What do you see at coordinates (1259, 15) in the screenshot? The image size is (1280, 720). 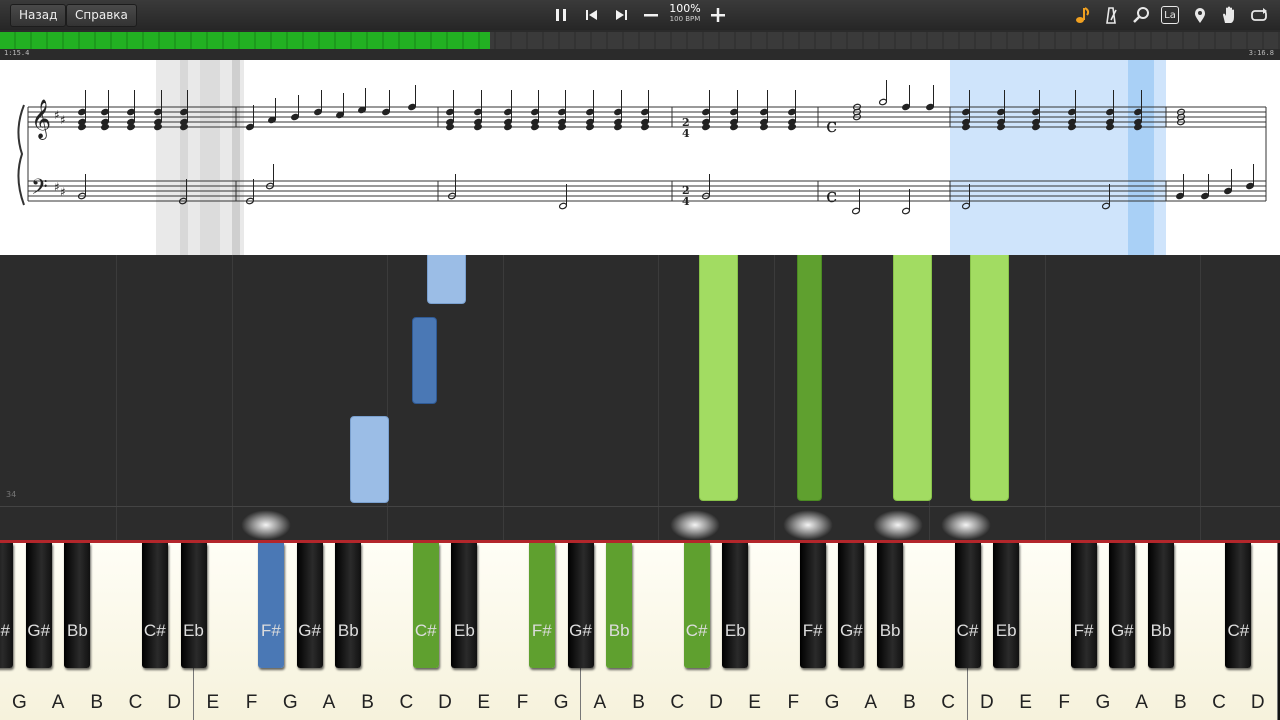 I see `loop-icon` at bounding box center [1259, 15].